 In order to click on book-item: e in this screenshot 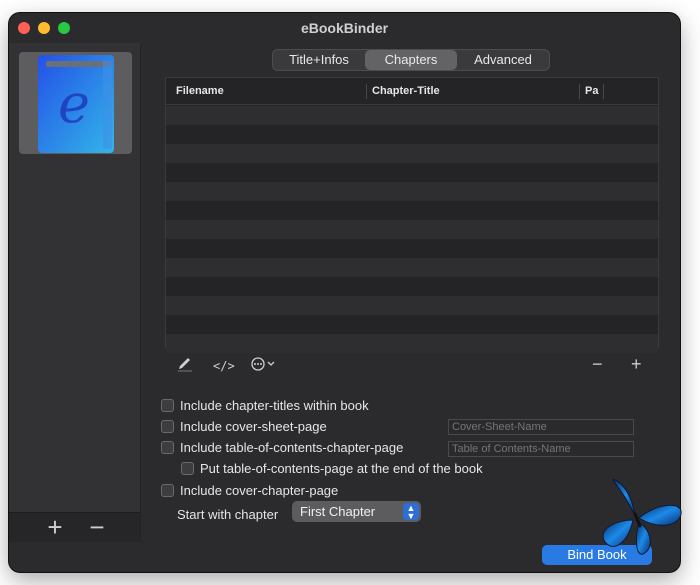, I will do `click(75, 103)`.